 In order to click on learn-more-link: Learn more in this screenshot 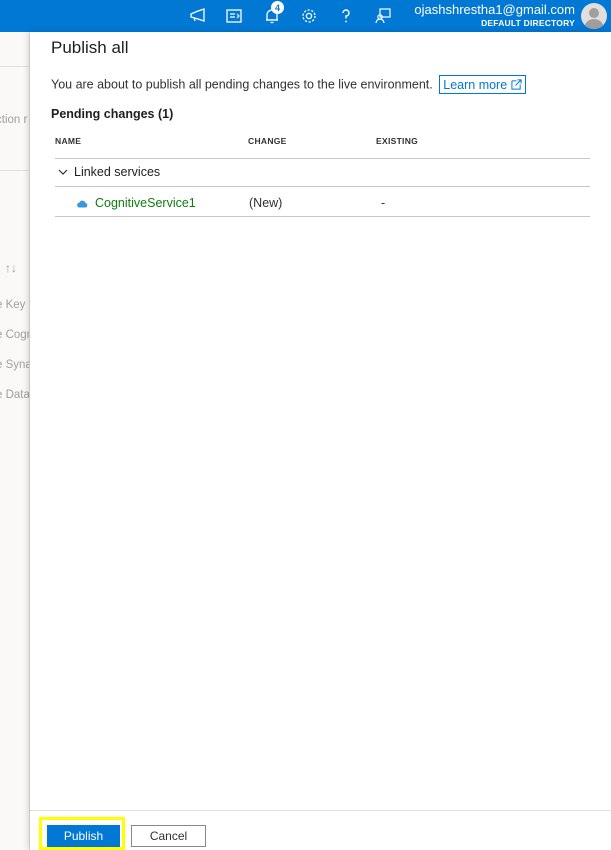, I will do `click(483, 84)`.